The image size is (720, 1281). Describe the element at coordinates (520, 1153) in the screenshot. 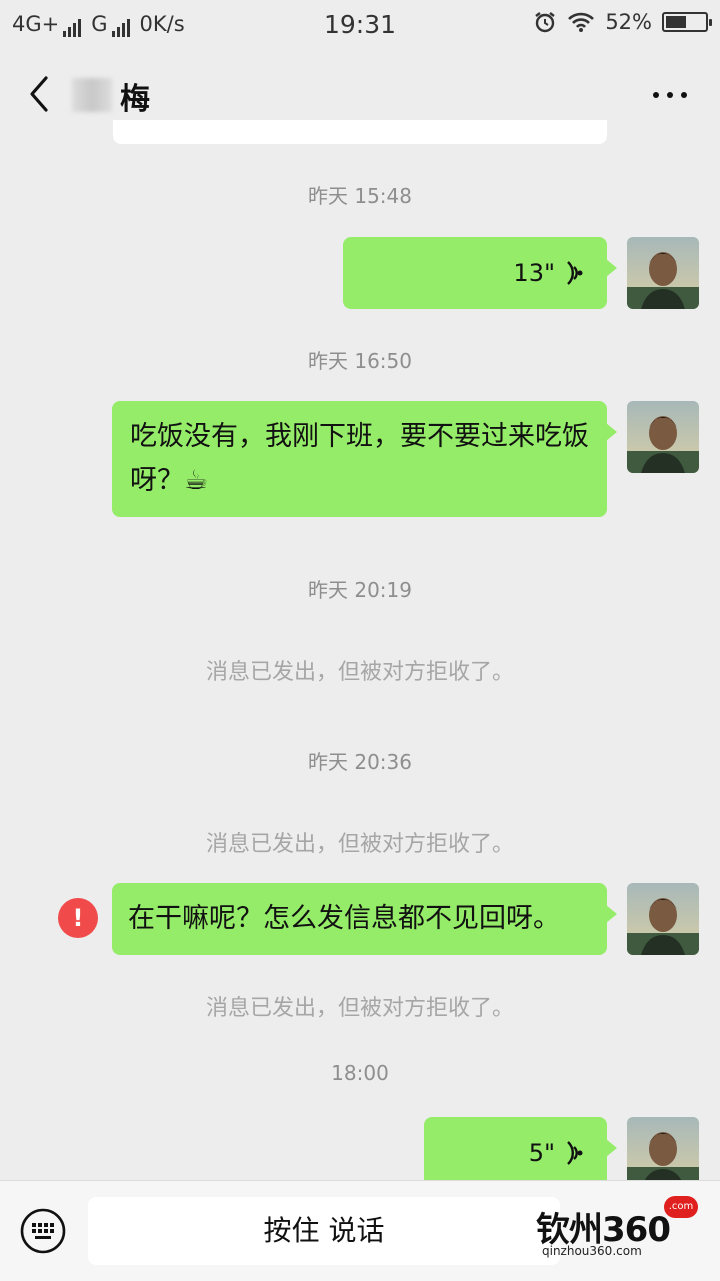

I see `voice-message-bubble: 5"` at that location.